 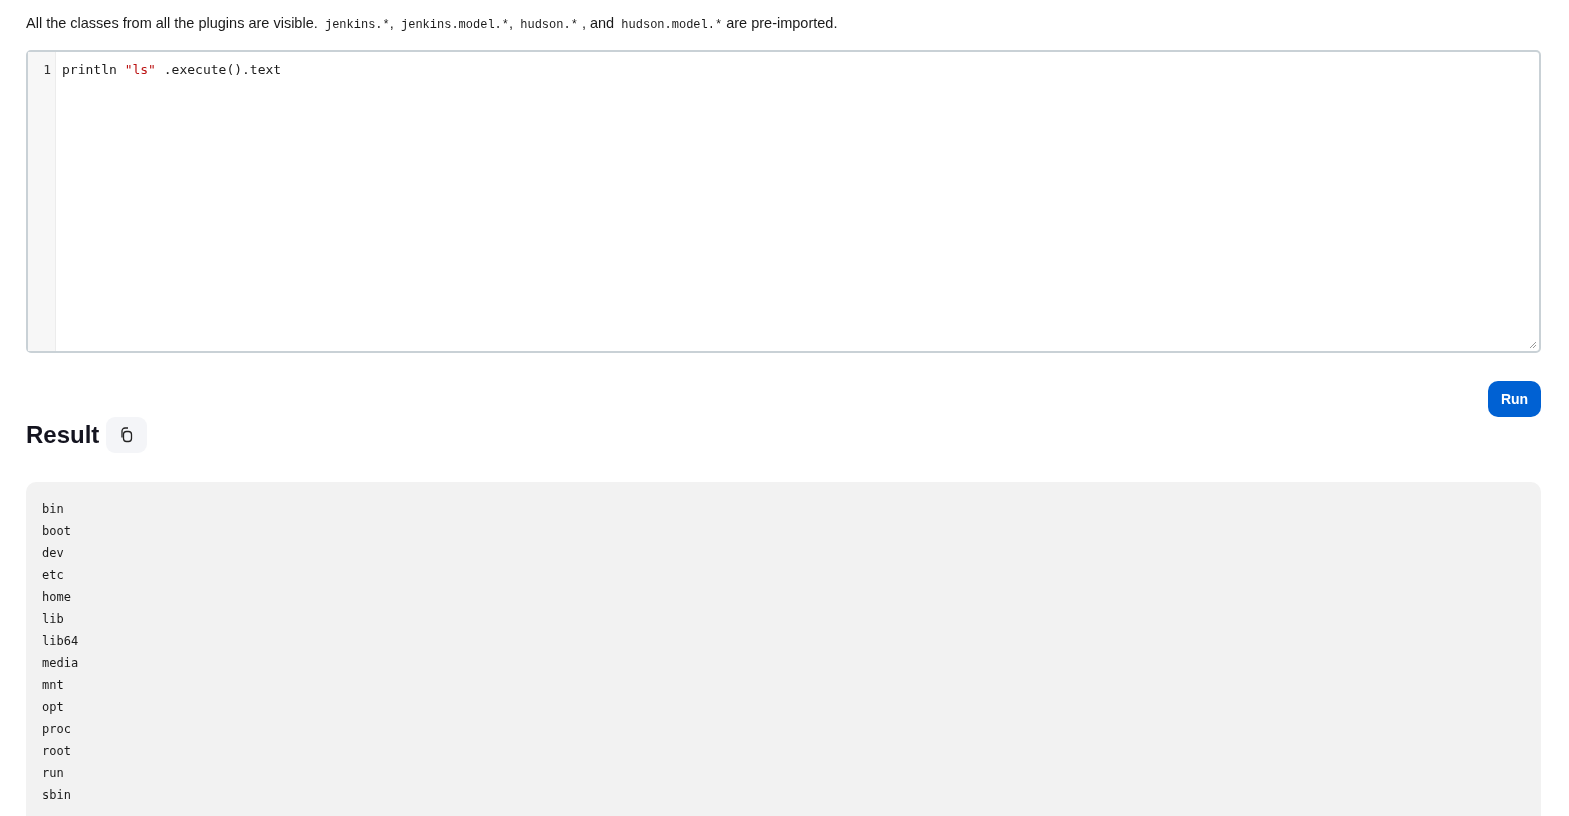 I want to click on copy-icon, so click(x=126, y=435).